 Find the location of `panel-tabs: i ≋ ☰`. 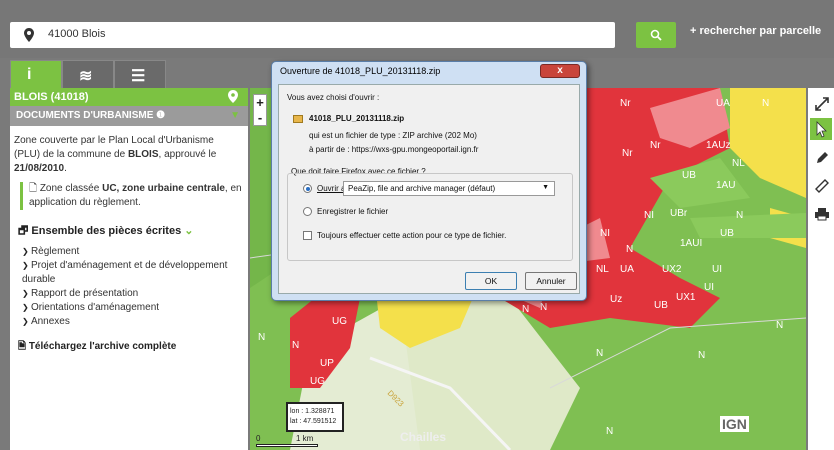

panel-tabs: i ≋ ☰ is located at coordinates (130, 74).